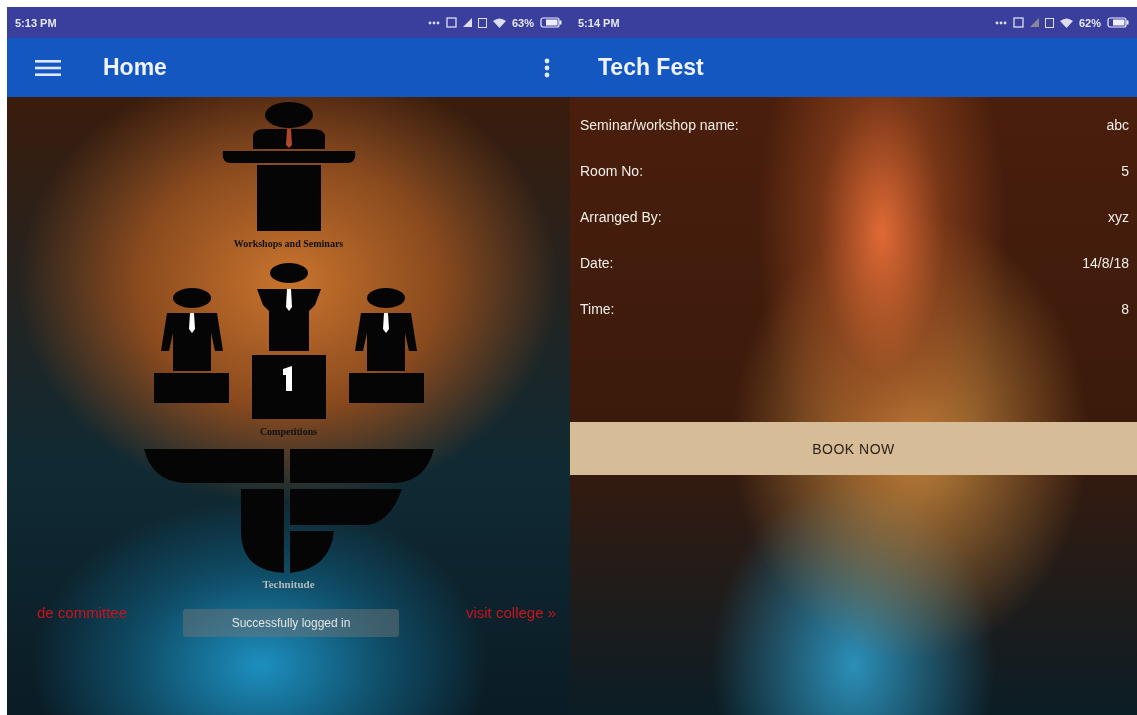  What do you see at coordinates (1125, 171) in the screenshot?
I see `field-value: 5` at bounding box center [1125, 171].